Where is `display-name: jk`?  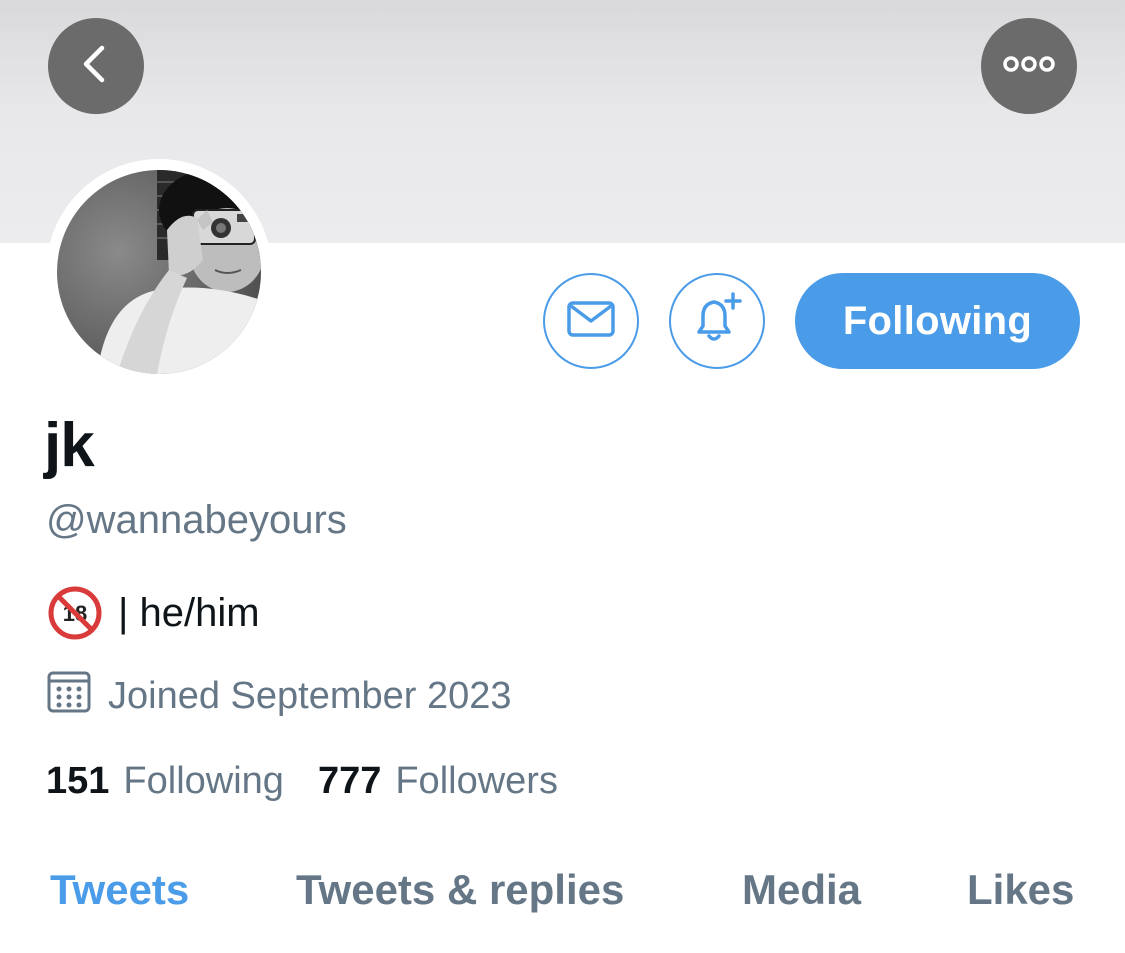
display-name: jk is located at coordinates (69, 445).